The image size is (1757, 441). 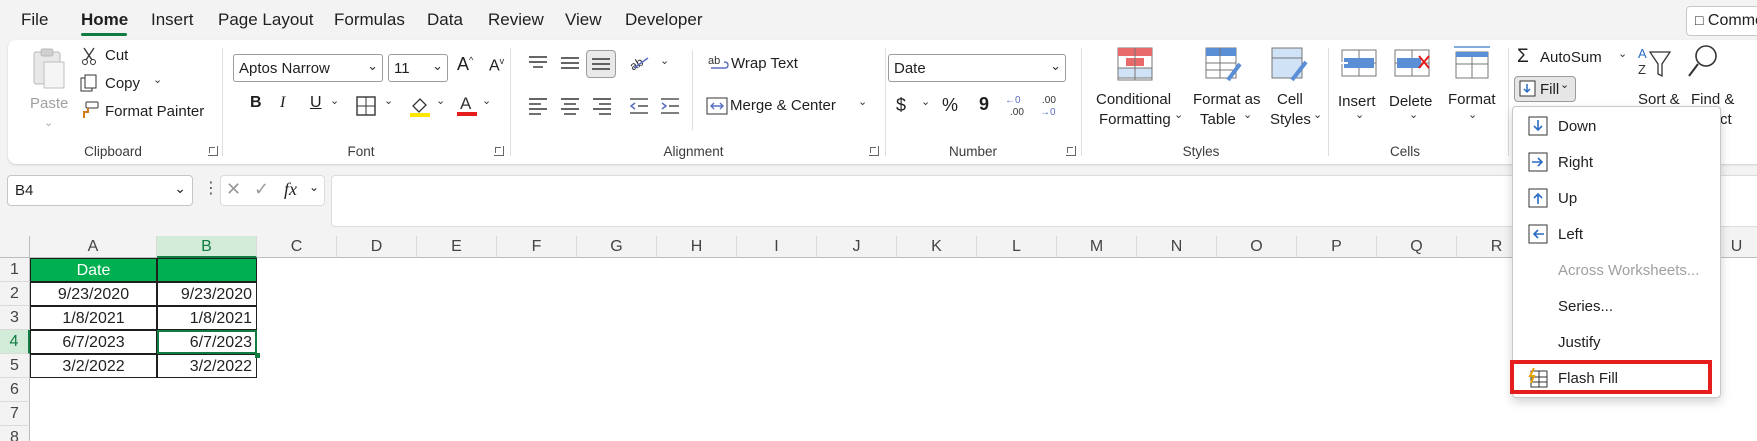 What do you see at coordinates (1726, 119) in the screenshot?
I see `find-select-label-2: ct` at bounding box center [1726, 119].